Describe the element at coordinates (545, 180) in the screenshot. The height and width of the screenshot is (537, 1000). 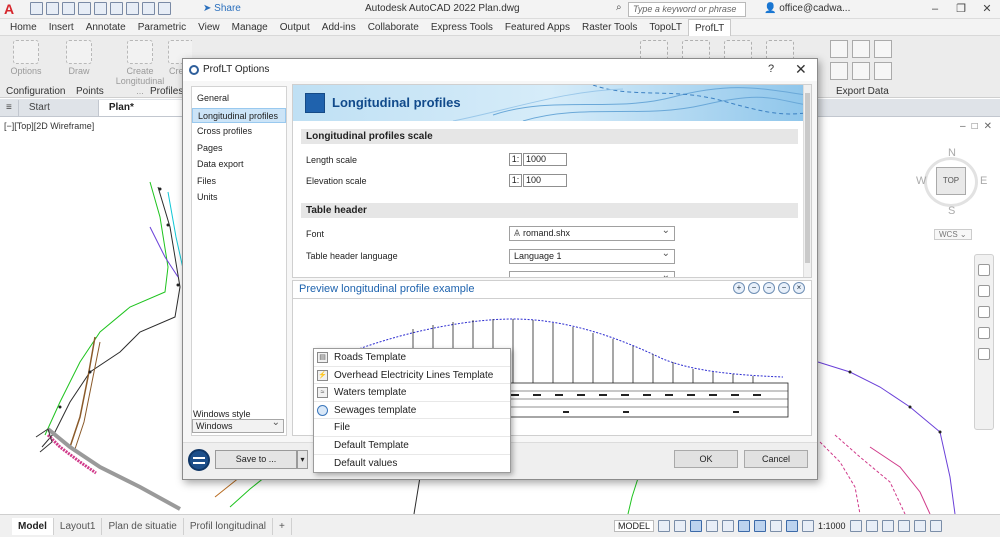
I see `elevation-scale-input: 100` at that location.